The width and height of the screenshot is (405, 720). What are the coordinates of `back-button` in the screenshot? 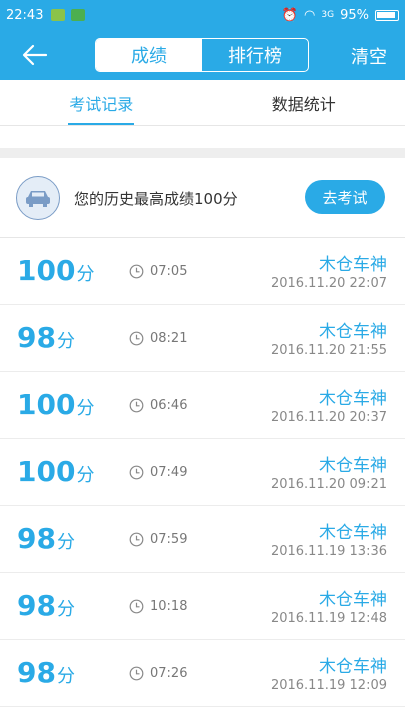 It's located at (35, 55).